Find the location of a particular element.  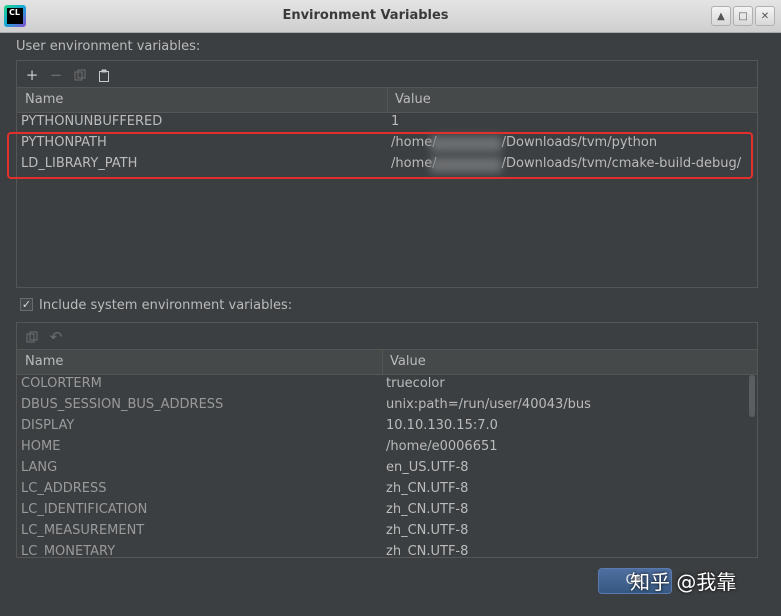

env-name-cell: PYTHONUNBUFFERED is located at coordinates (91, 121).